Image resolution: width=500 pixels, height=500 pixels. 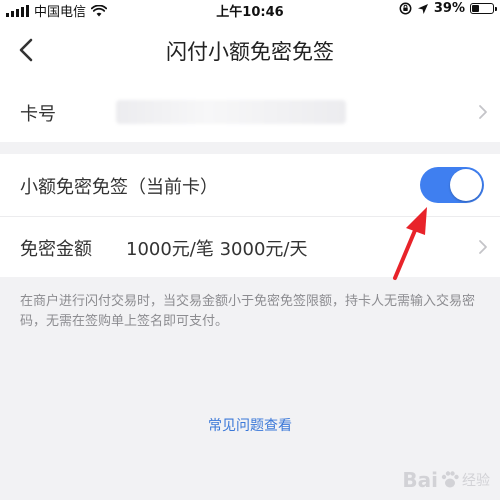 What do you see at coordinates (410, 243) in the screenshot?
I see `annotation-arrow` at bounding box center [410, 243].